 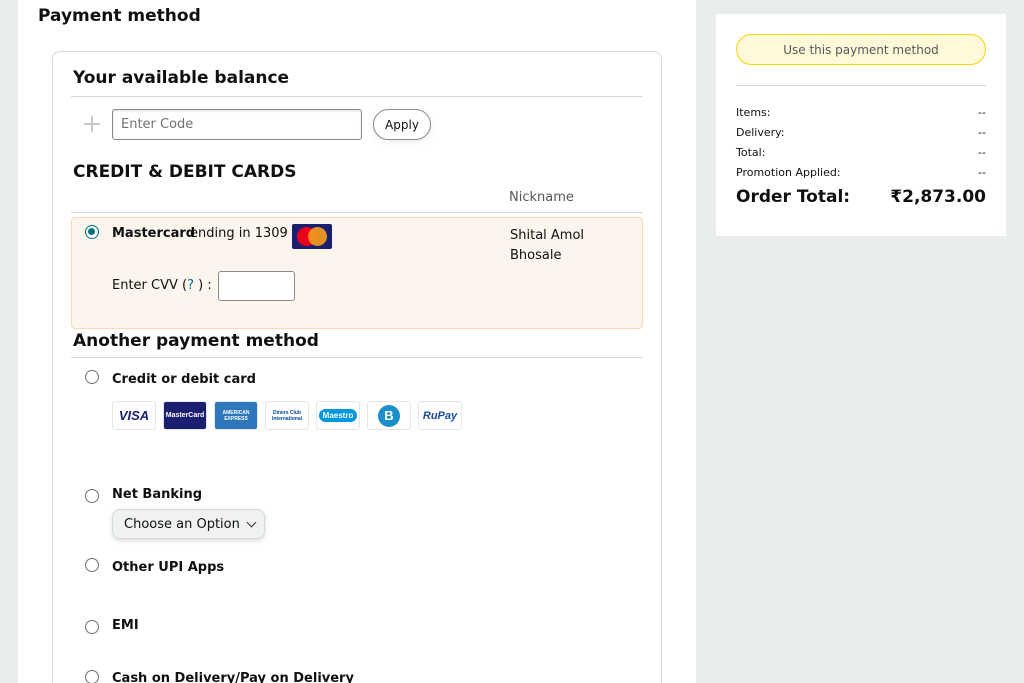 I want to click on summary-label: Delivery:, so click(x=760, y=132).